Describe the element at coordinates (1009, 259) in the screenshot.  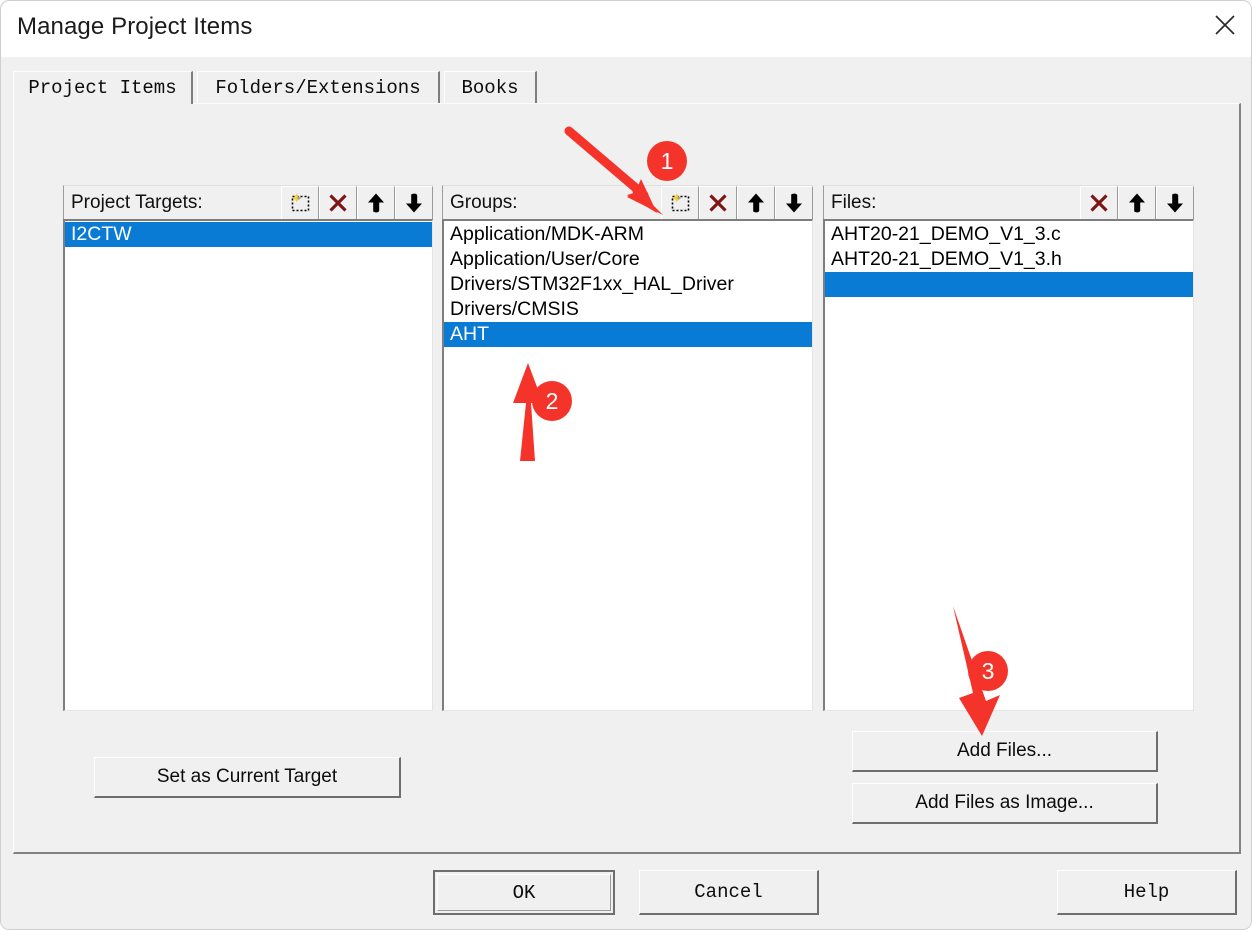
I see `list-item: AHT20-21_DEMO_V1_3.h` at that location.